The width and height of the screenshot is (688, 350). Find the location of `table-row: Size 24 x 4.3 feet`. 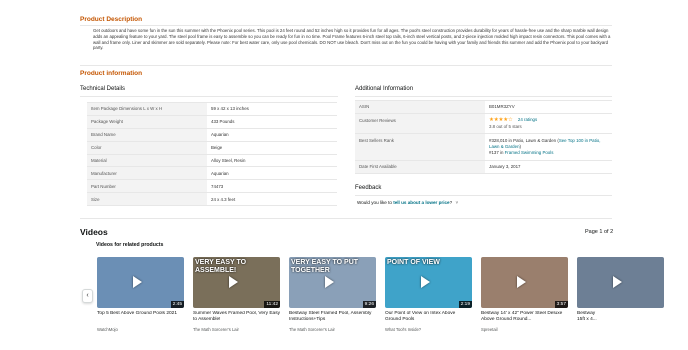

table-row: Size 24 x 4.3 feet is located at coordinates (212, 199).